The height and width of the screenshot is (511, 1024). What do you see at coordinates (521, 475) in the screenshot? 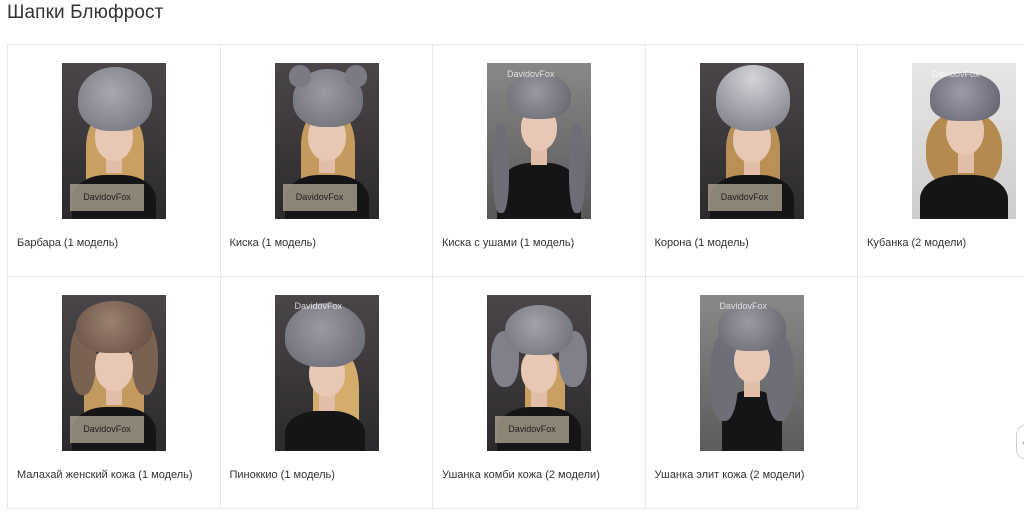
I see `product-caption: Ушанка комби кожа (2 модели)` at bounding box center [521, 475].